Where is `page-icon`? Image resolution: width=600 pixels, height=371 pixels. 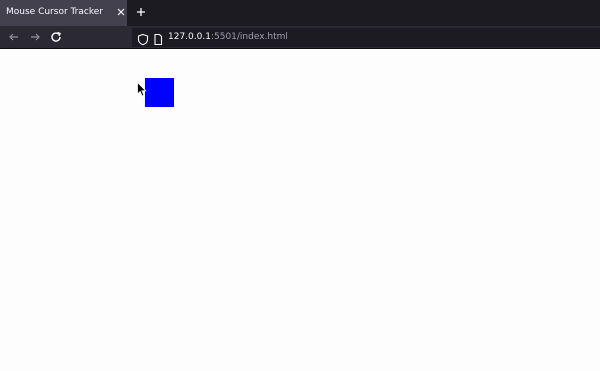
page-icon is located at coordinates (158, 38).